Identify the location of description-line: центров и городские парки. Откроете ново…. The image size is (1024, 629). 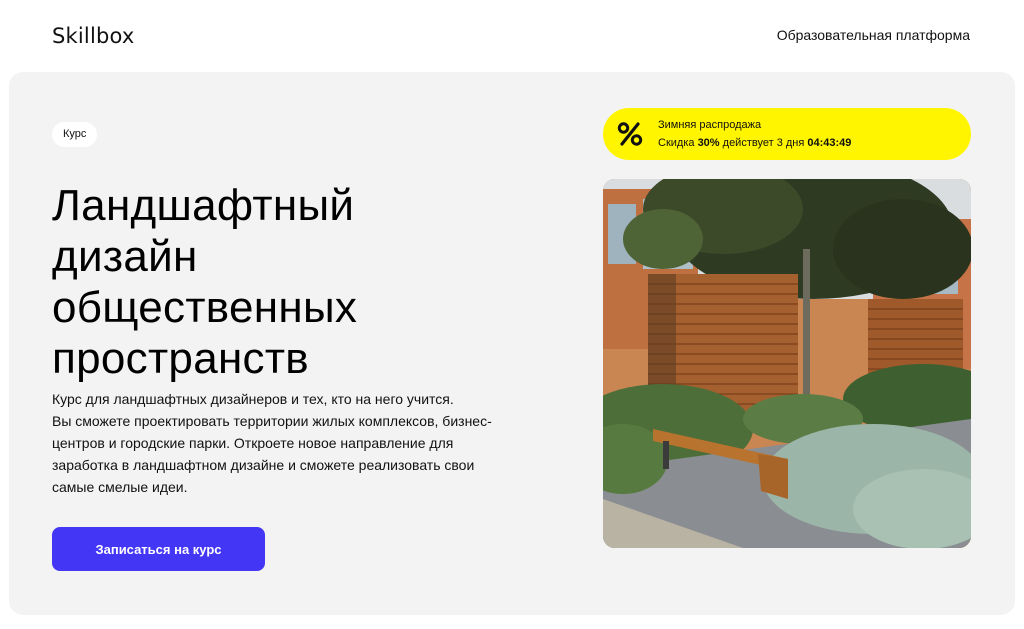
(253, 443).